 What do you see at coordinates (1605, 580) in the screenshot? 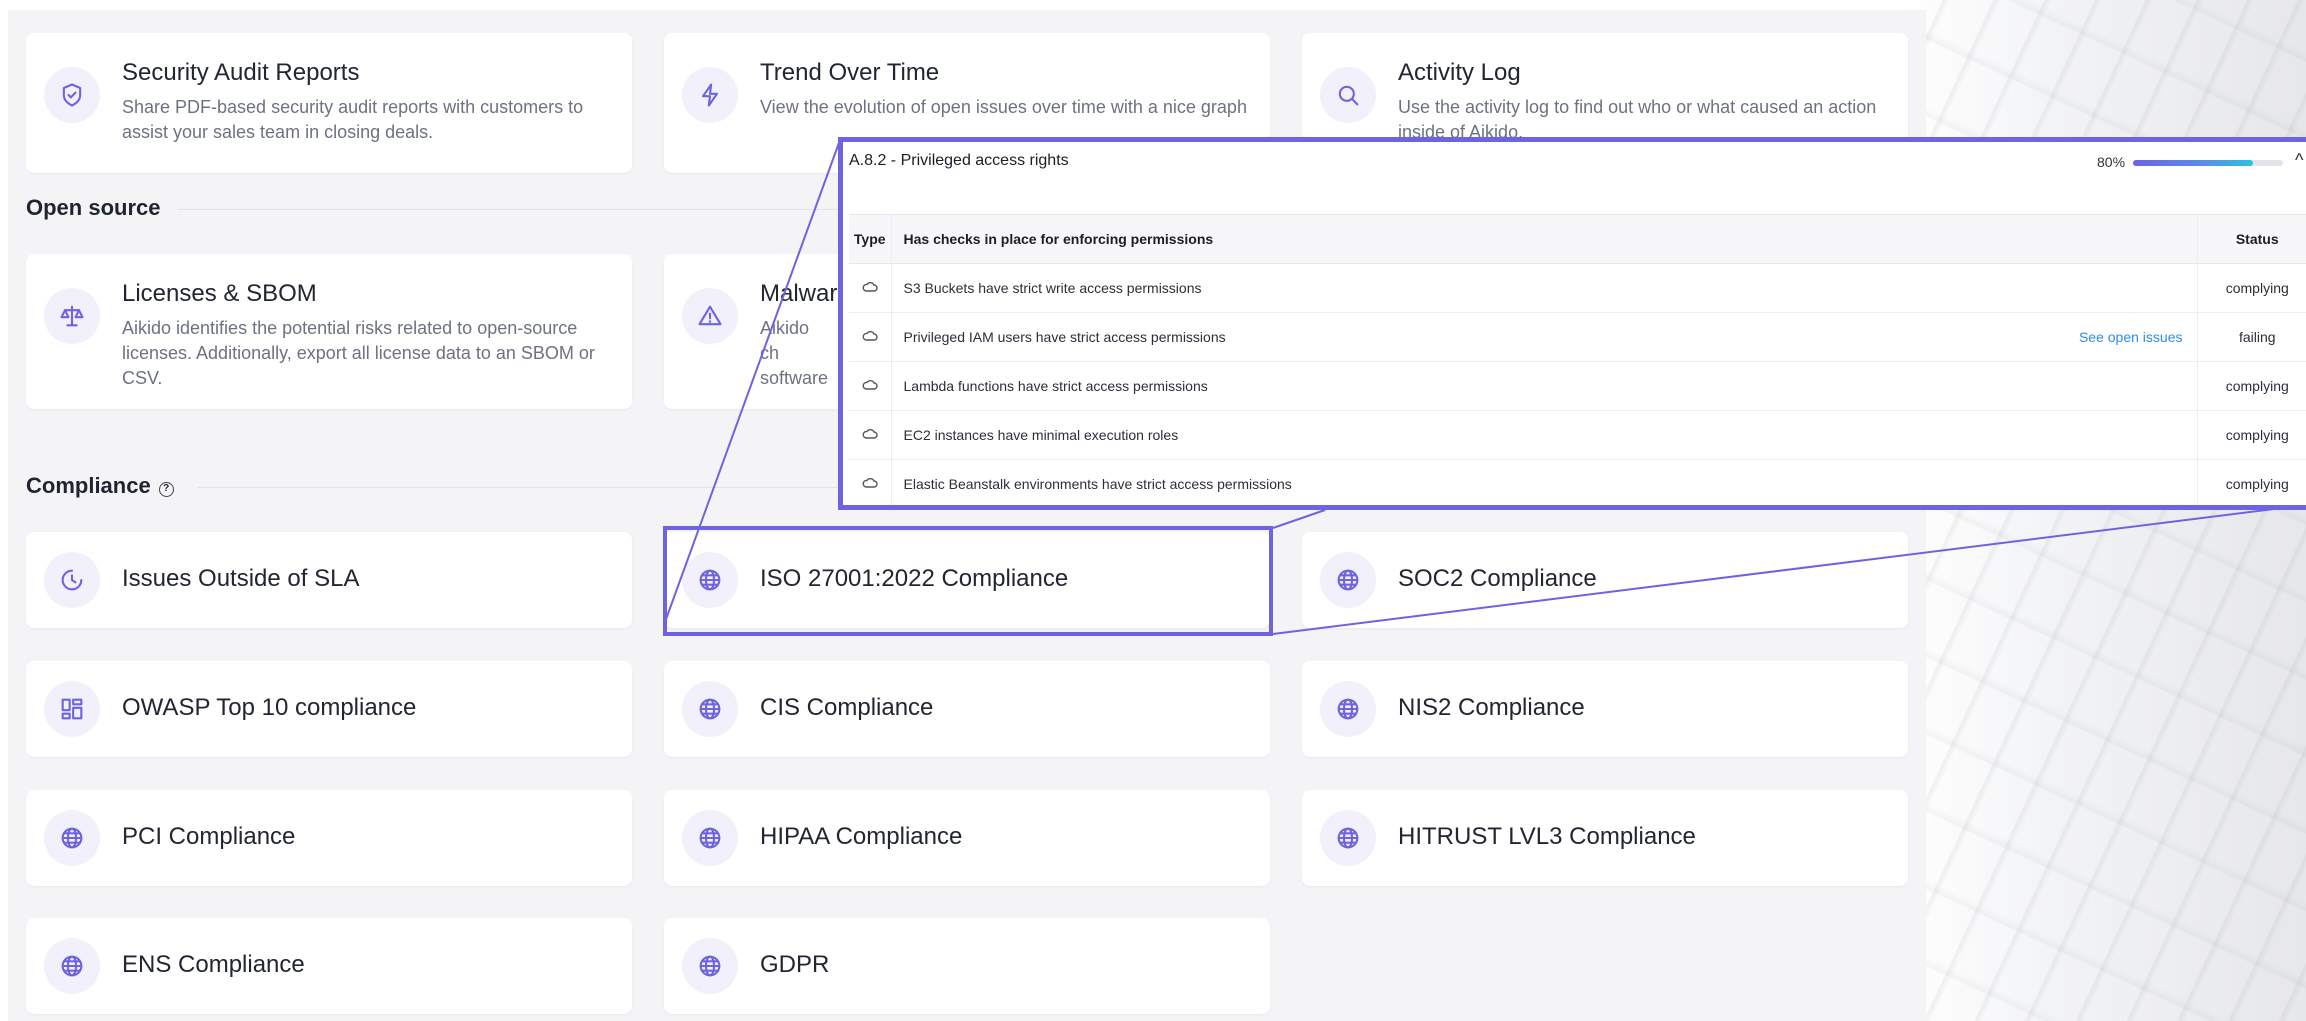
I see `card-soc2: SOC2 Compliance` at bounding box center [1605, 580].